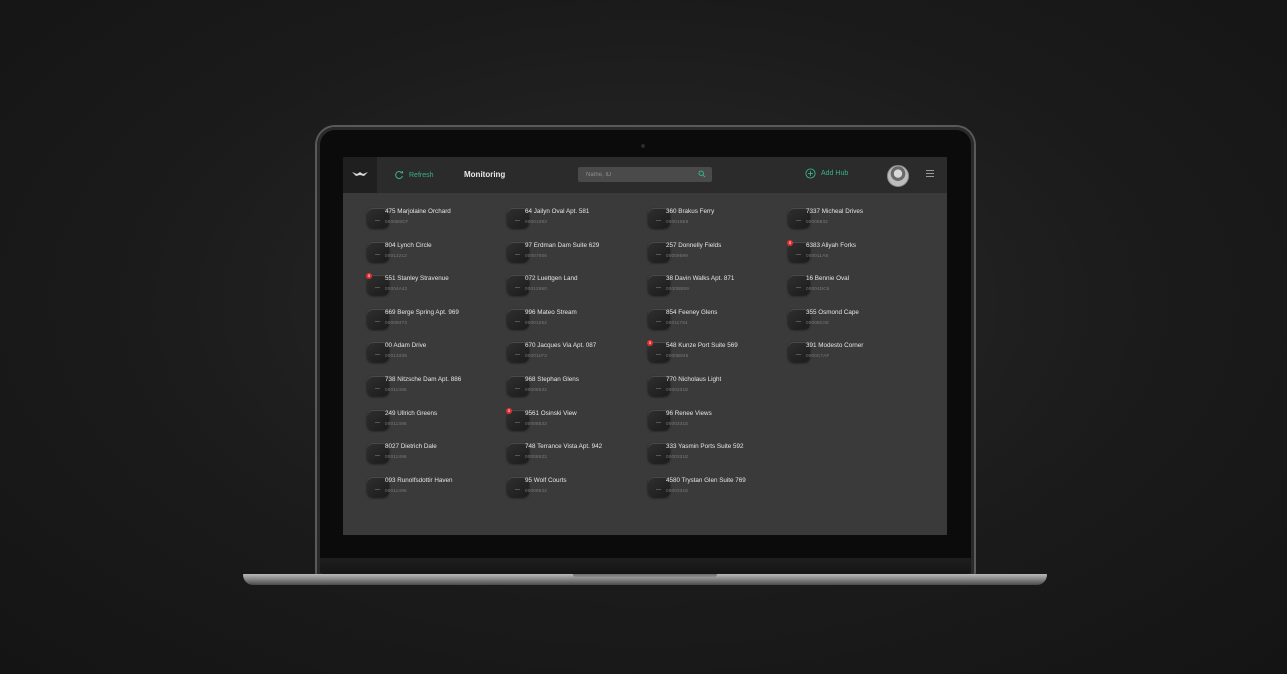 Image resolution: width=1287 pixels, height=674 pixels. Describe the element at coordinates (551, 386) in the screenshot. I see `hub-item: 968 Stephan Glens 00008532` at that location.